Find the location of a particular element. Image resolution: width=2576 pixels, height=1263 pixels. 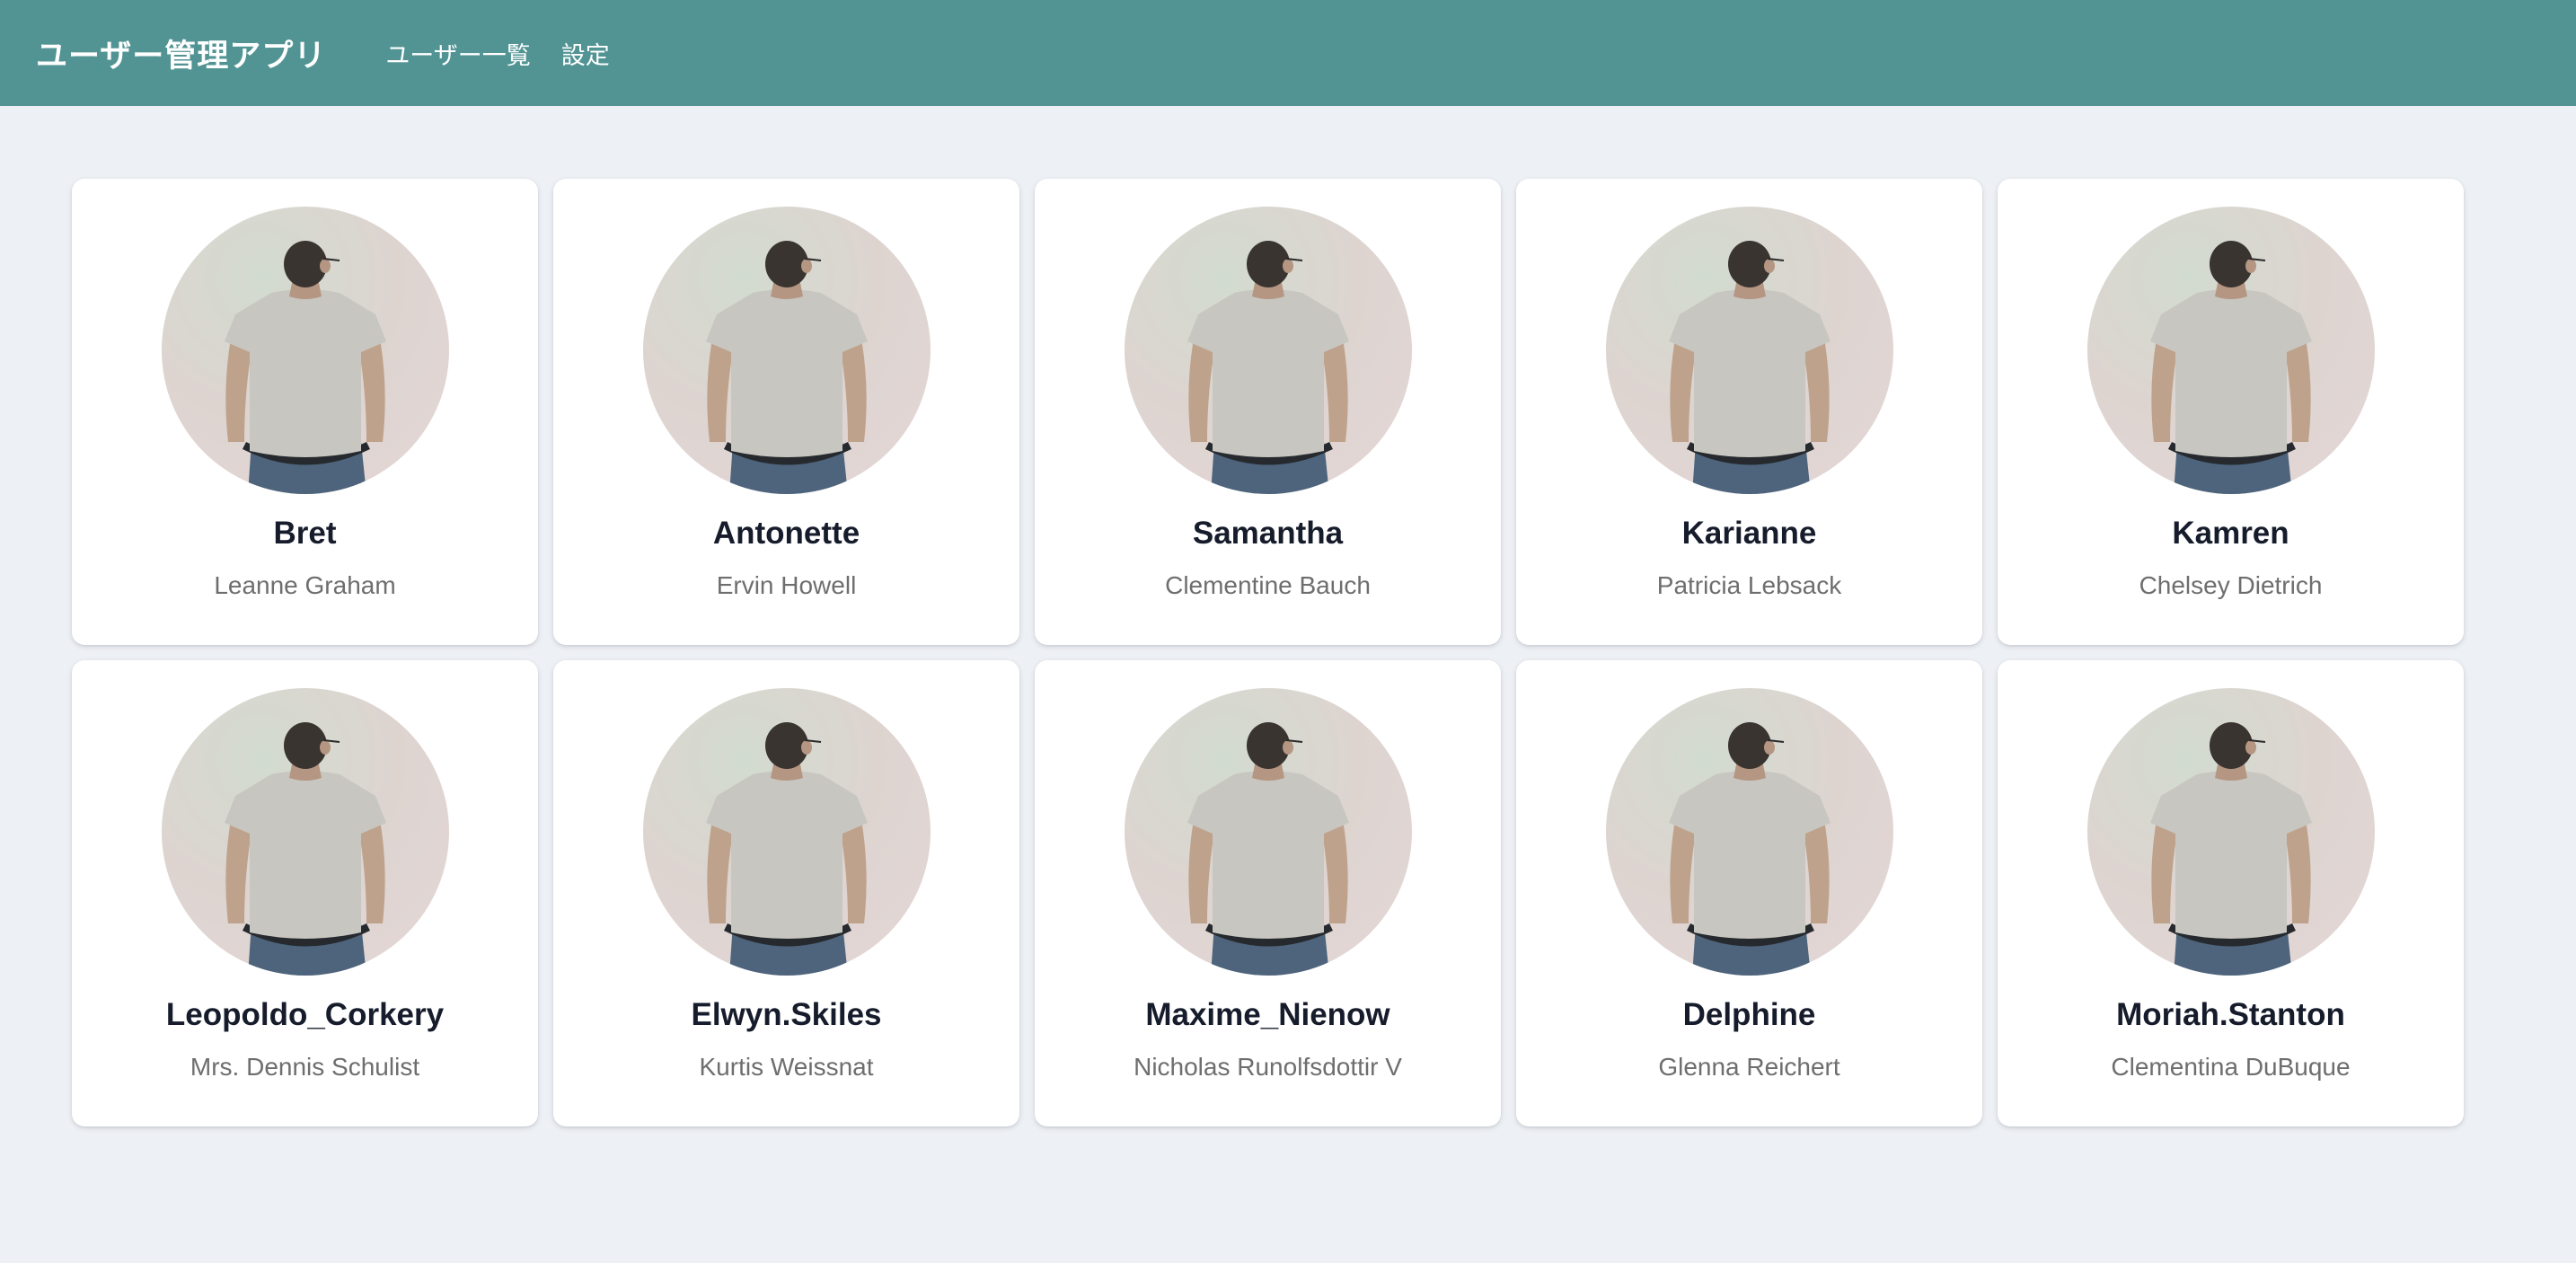

user-card: Leopoldo_Corkery Mrs. Dennis Schulist is located at coordinates (305, 893).